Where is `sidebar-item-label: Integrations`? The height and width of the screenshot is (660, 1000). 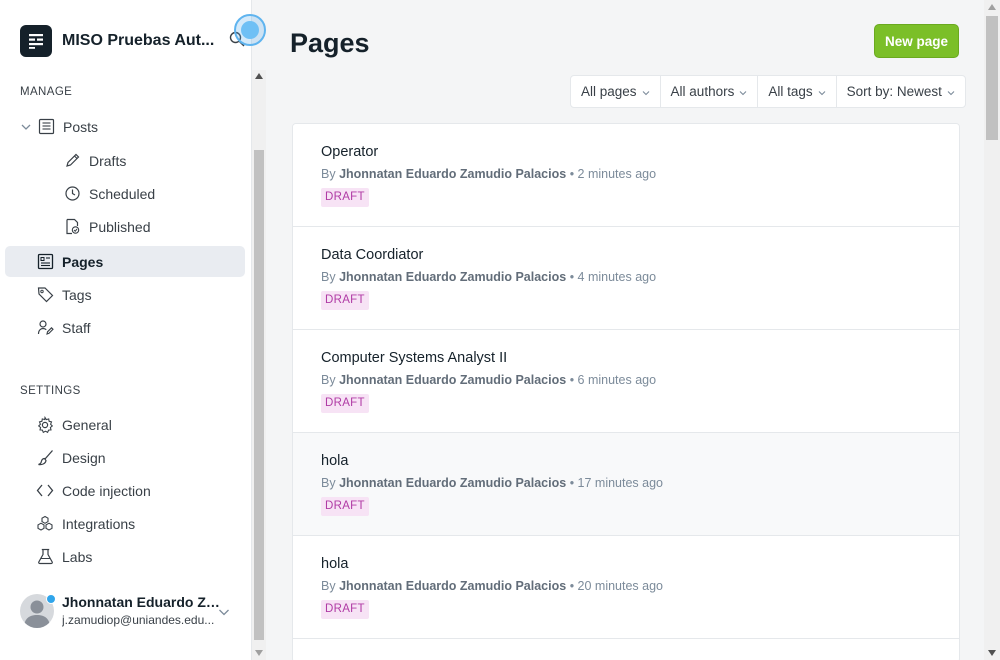
sidebar-item-label: Integrations is located at coordinates (99, 523).